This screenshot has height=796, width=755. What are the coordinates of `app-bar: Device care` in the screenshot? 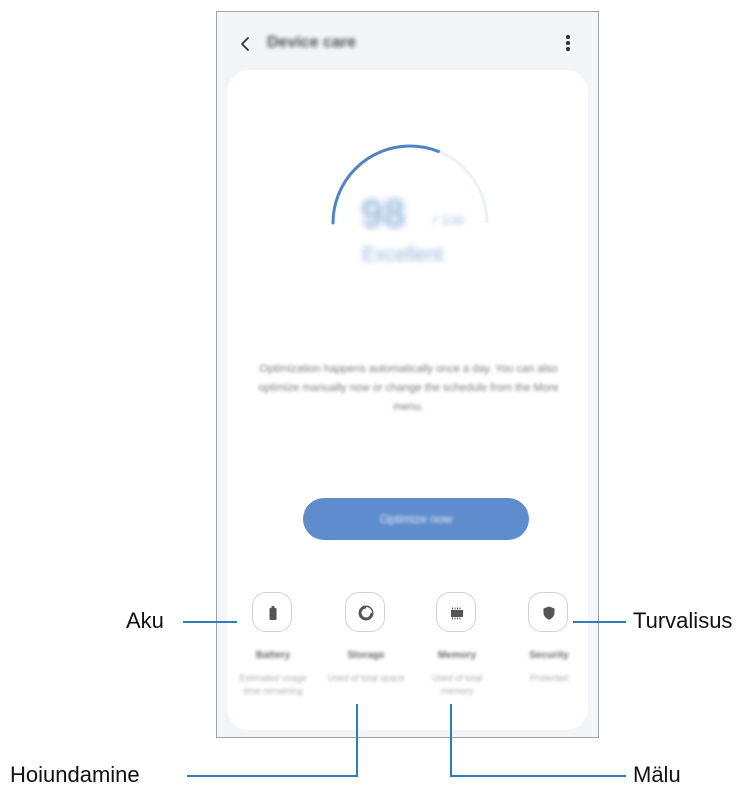 It's located at (407, 42).